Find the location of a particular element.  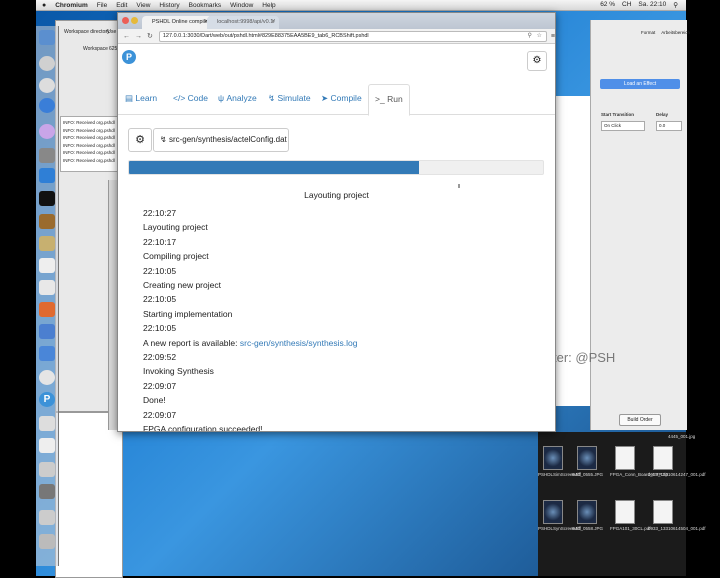

workspace-toolbar-label: Arbeitsbereich is located at coordinates (675, 32).